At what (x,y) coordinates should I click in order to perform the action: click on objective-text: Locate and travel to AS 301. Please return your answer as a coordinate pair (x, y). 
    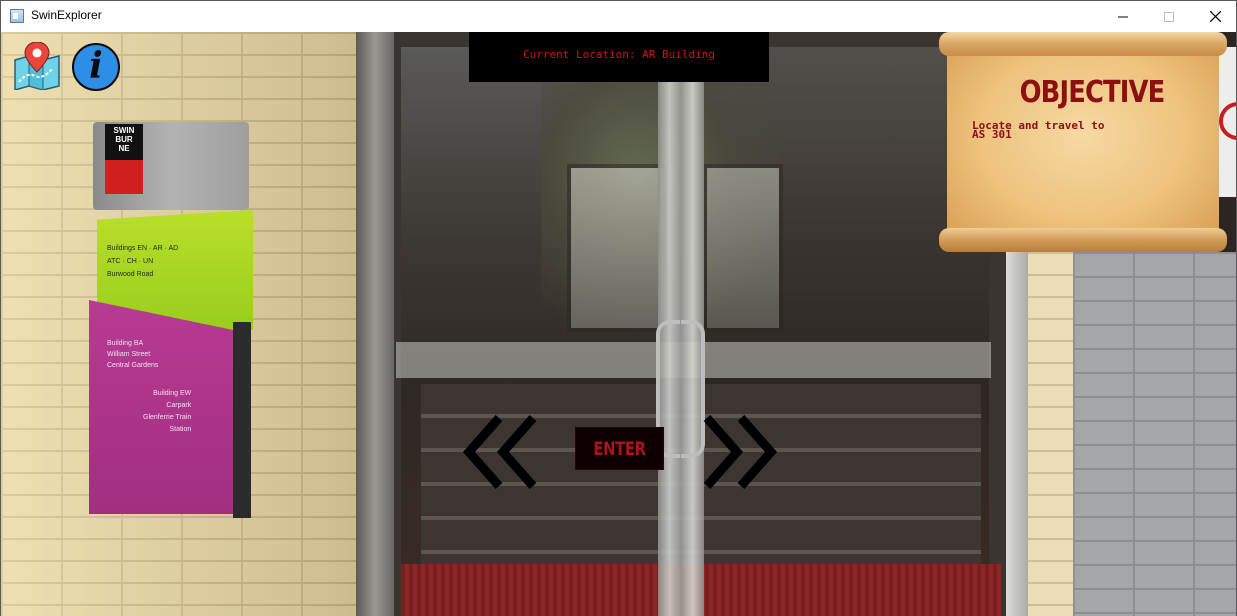
    Looking at the image, I should click on (1072, 130).